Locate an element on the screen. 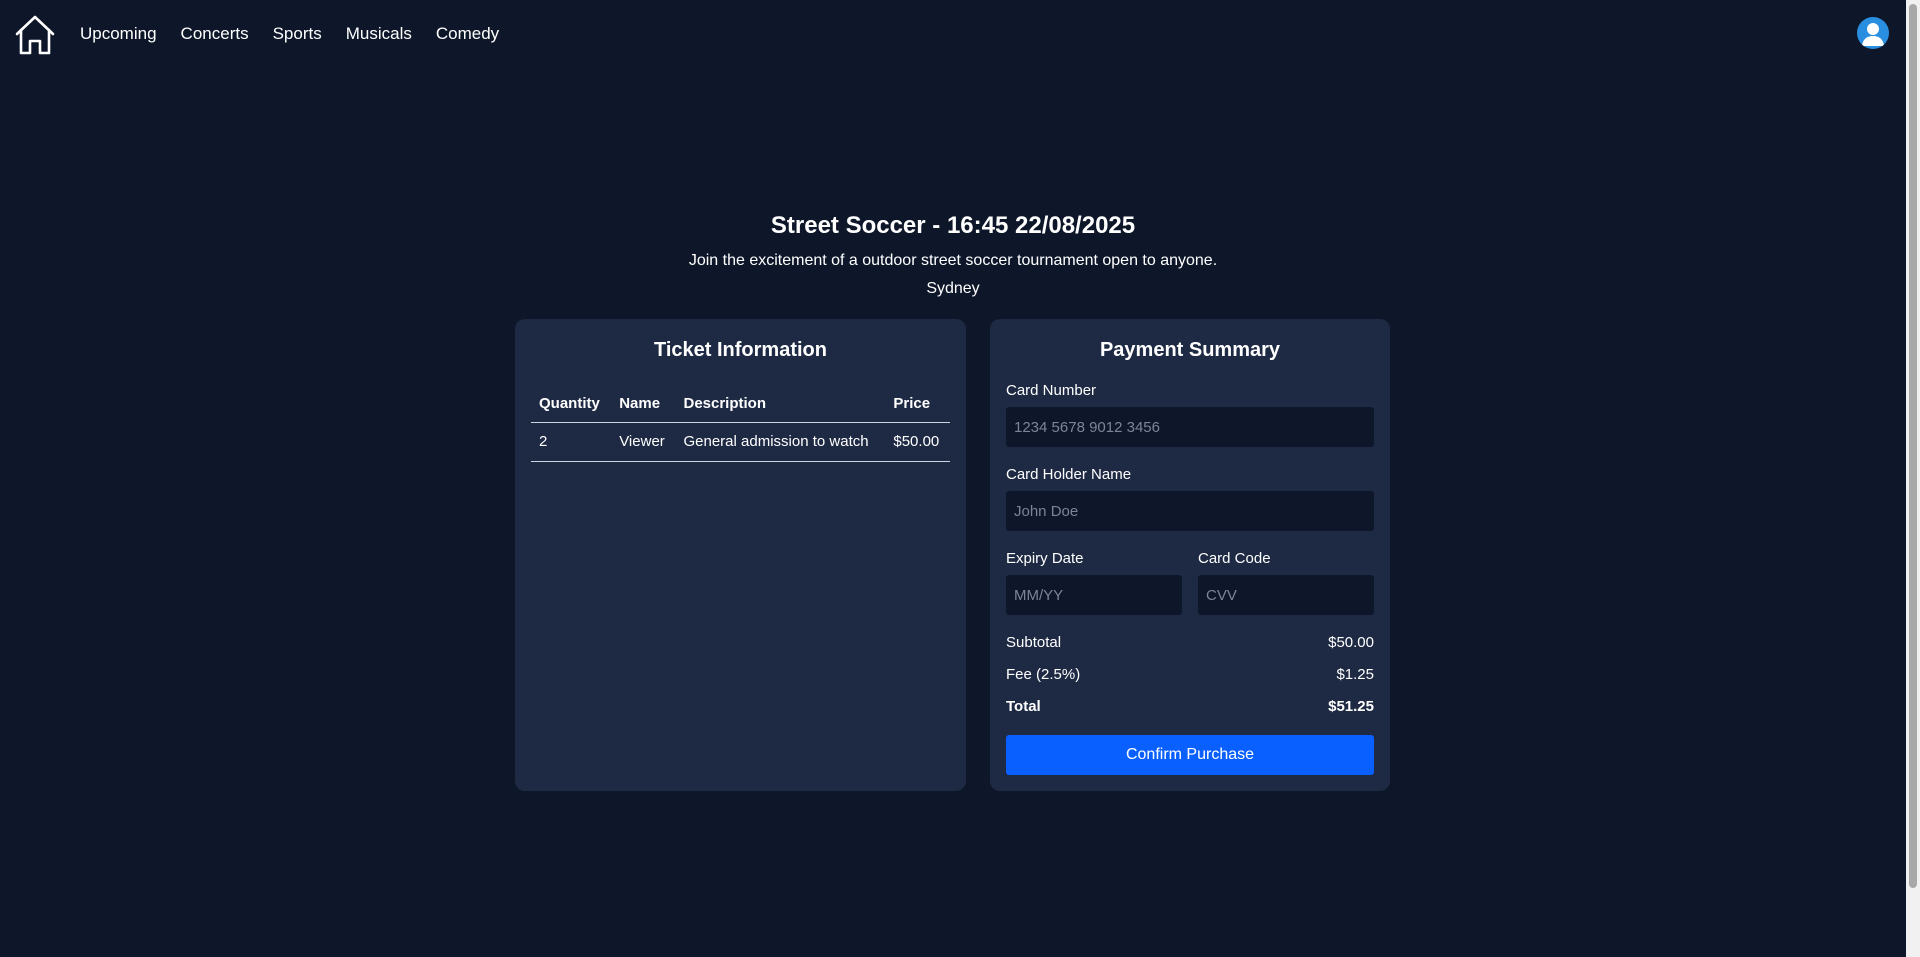  column-header-name: Name is located at coordinates (643, 404).